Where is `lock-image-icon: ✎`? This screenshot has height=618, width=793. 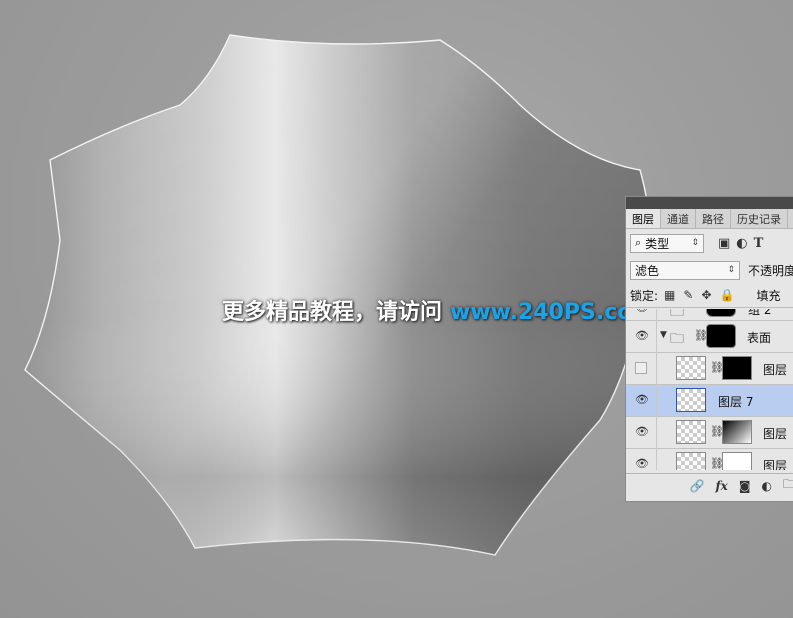 lock-image-icon: ✎ is located at coordinates (688, 295).